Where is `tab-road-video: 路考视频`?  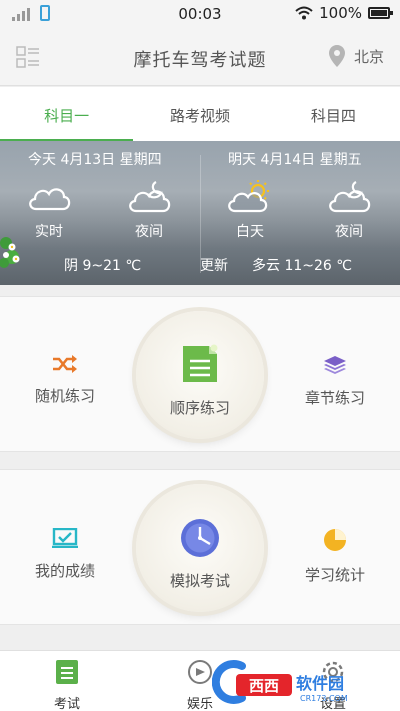 tab-road-video: 路考视频 is located at coordinates (199, 114).